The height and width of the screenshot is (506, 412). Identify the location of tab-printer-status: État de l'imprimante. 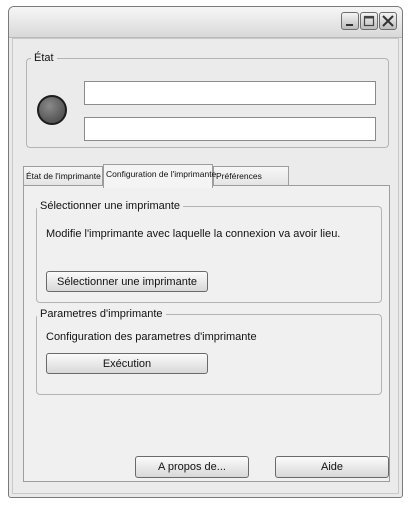
(63, 176).